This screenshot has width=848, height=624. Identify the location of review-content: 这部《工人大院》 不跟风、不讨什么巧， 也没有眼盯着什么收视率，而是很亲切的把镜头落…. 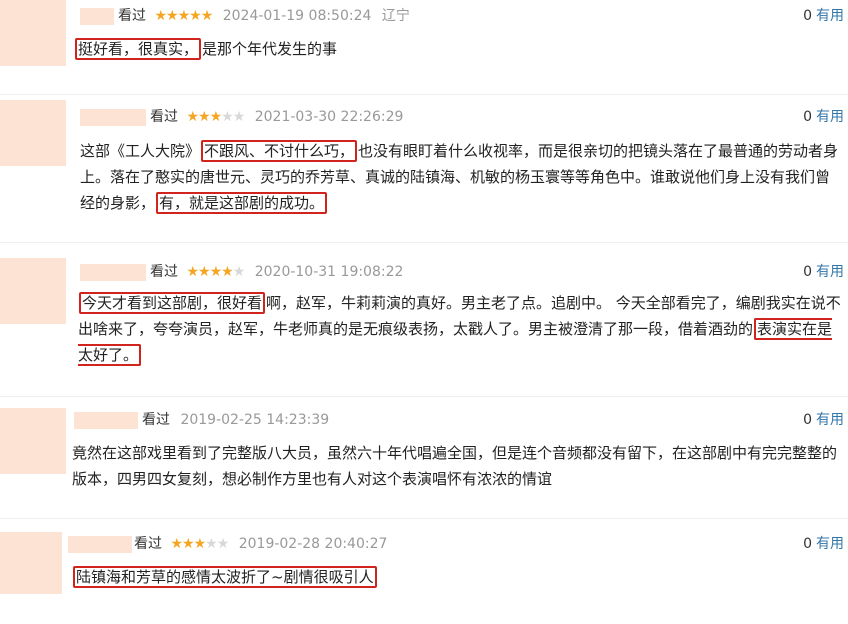
(462, 177).